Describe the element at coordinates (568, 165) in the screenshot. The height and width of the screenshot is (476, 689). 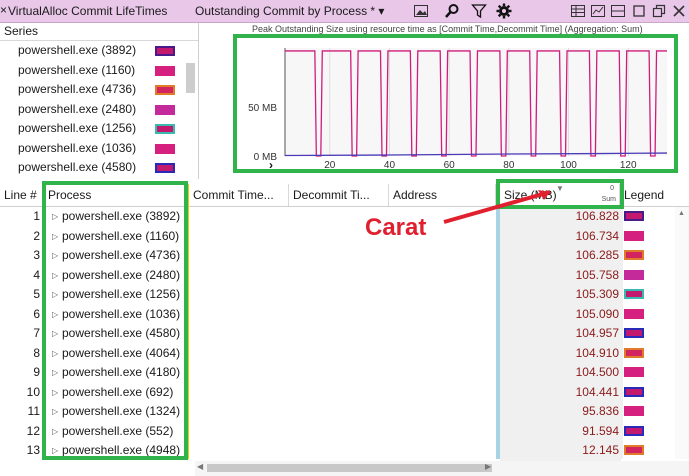
I see `x-tick-label: 100` at that location.